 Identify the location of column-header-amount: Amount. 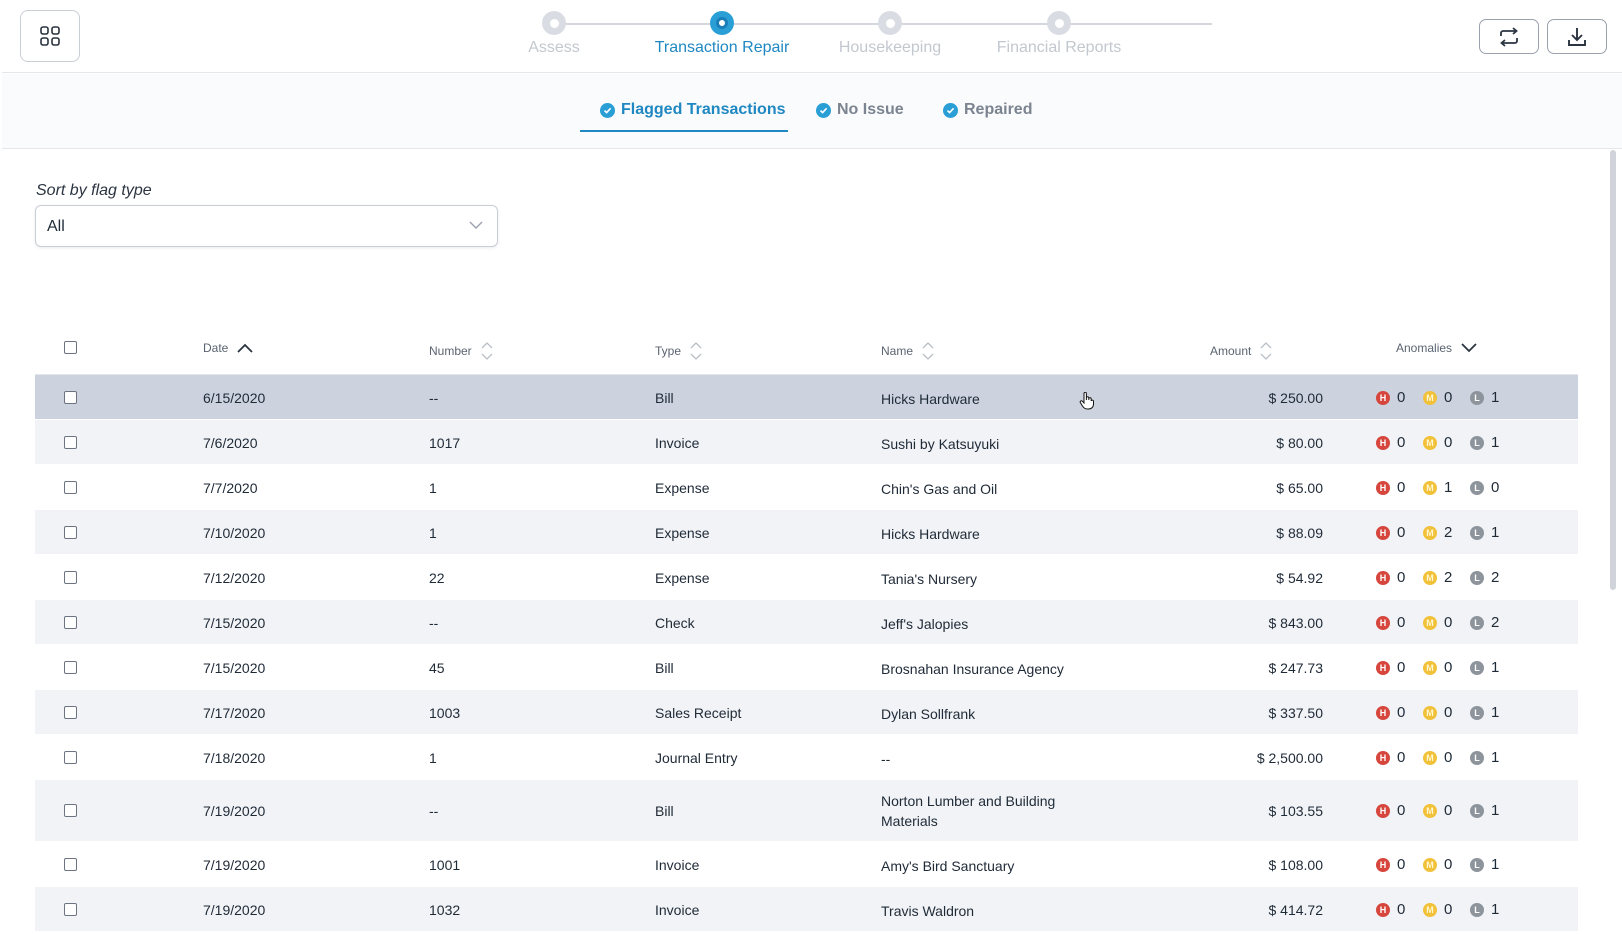
(1241, 351).